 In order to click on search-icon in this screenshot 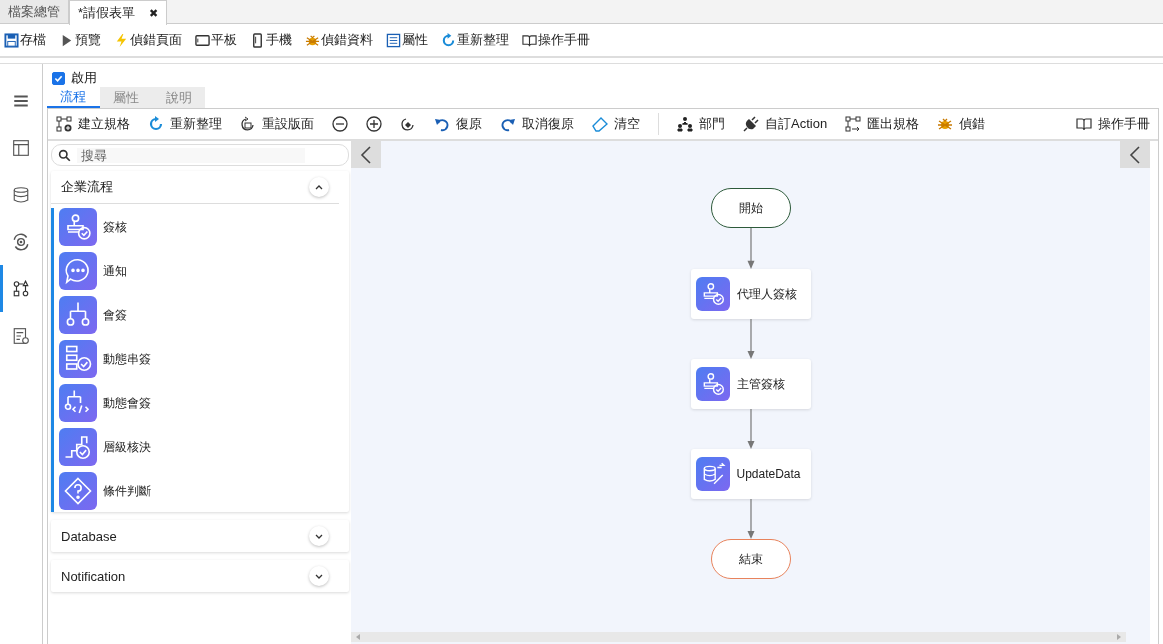, I will do `click(64, 155)`.